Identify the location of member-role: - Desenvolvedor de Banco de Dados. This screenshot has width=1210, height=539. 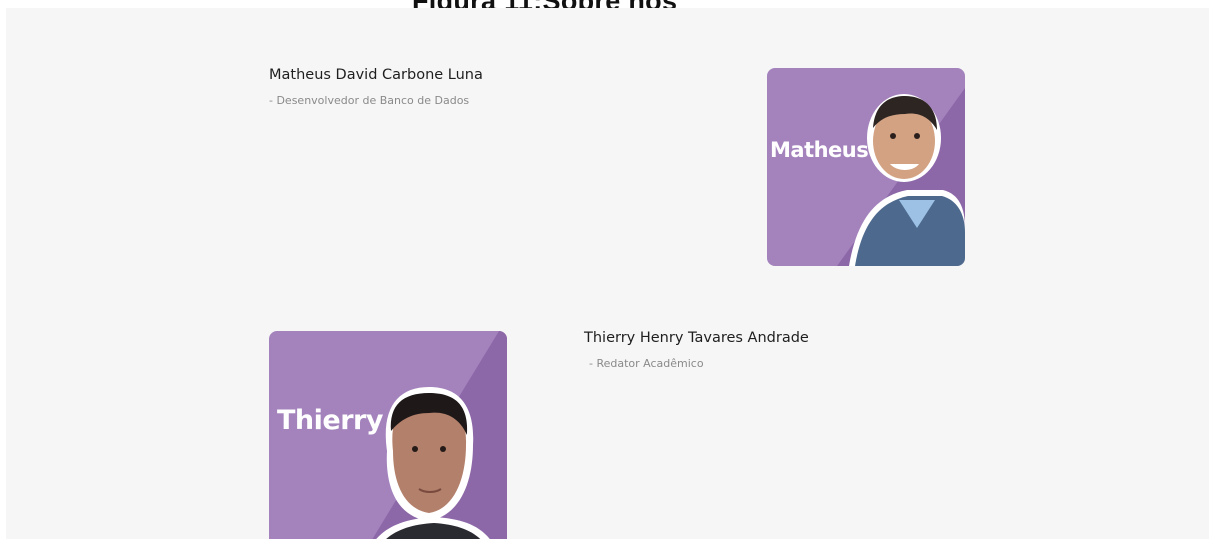
(369, 100).